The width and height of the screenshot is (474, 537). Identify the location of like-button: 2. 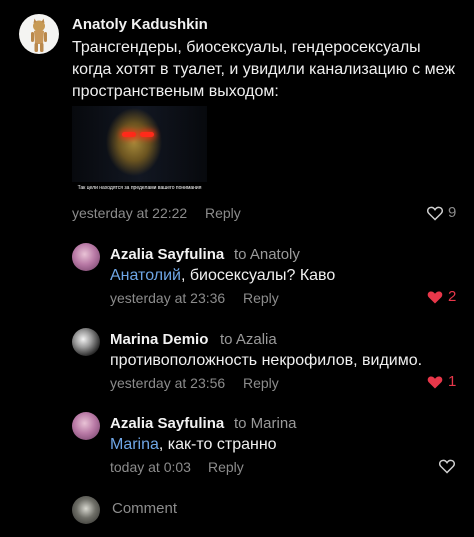
(441, 296).